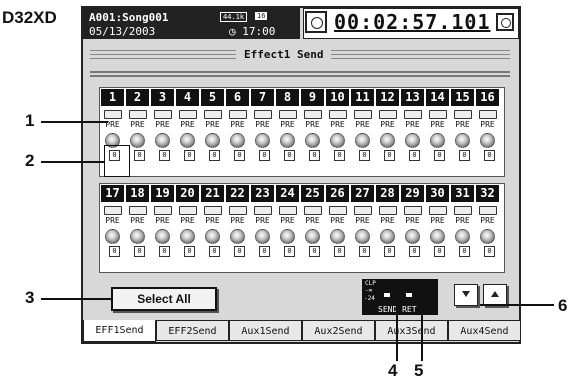  What do you see at coordinates (505, 22) in the screenshot?
I see `timer-icon` at bounding box center [505, 22].